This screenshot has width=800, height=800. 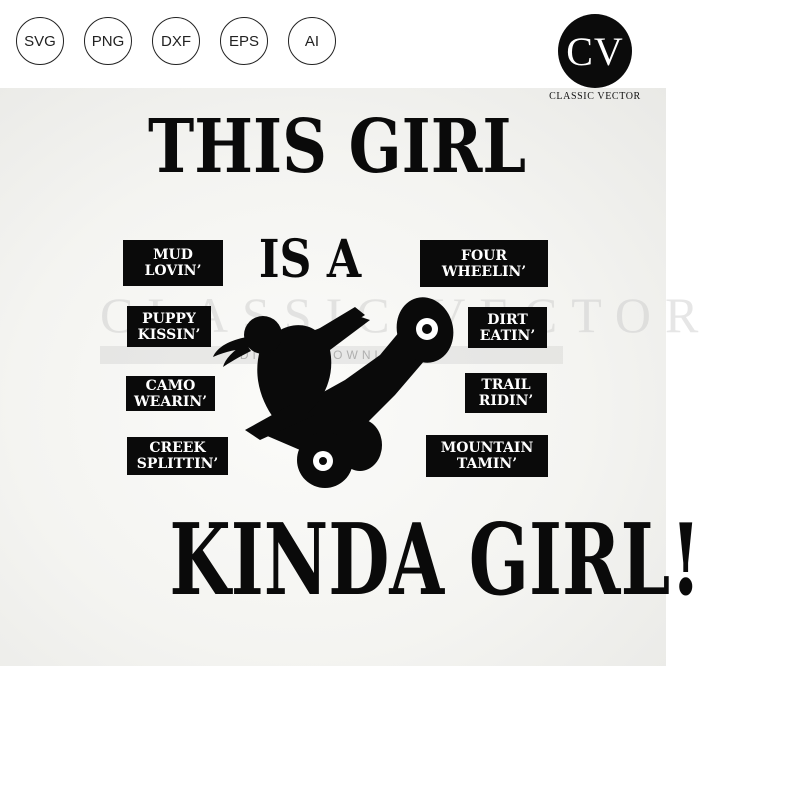 I want to click on tag-dirt-eatin: DIRT EATIN’, so click(x=507, y=327).